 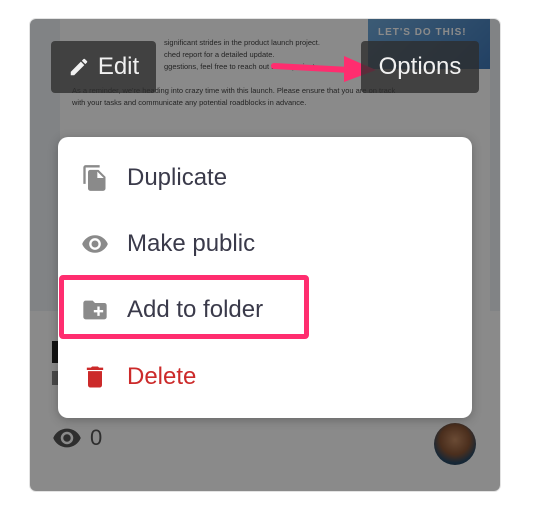 I want to click on menu-item-duplicate: Duplicate, so click(x=265, y=178).